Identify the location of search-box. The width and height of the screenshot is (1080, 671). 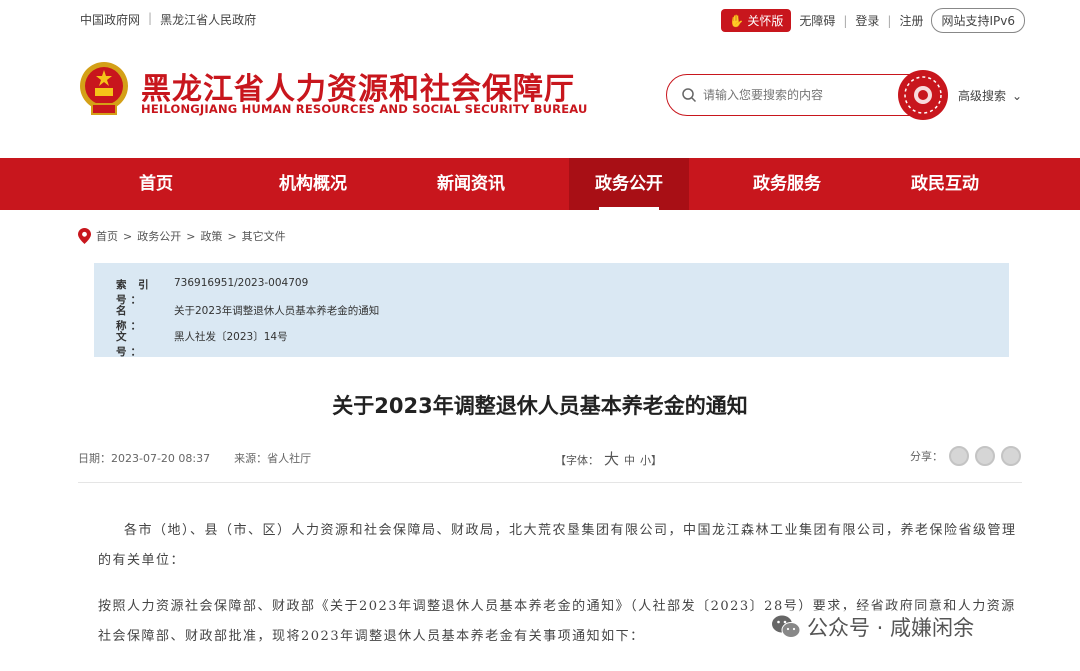
(801, 95).